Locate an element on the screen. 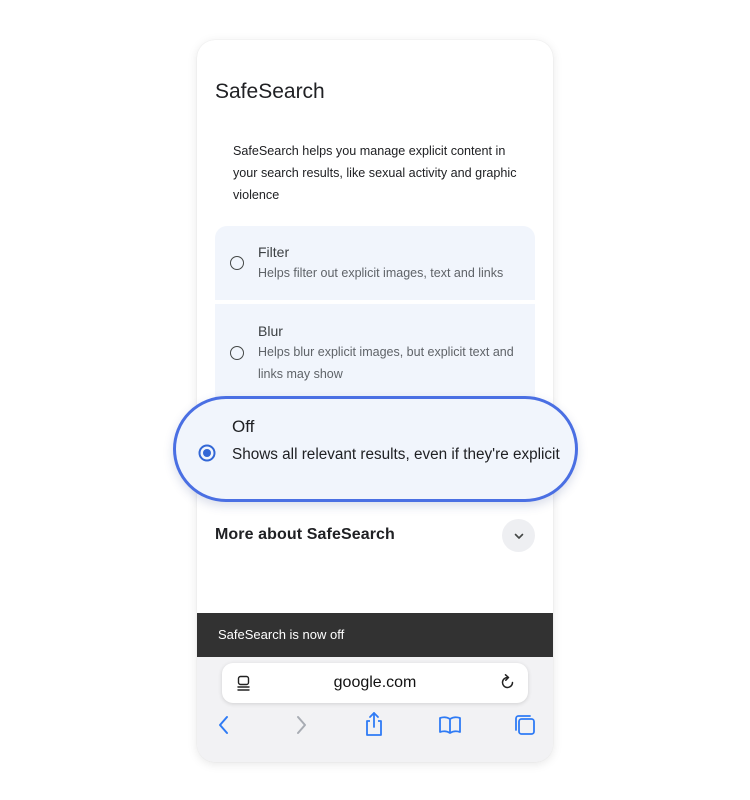  forward-icon is located at coordinates (301, 725).